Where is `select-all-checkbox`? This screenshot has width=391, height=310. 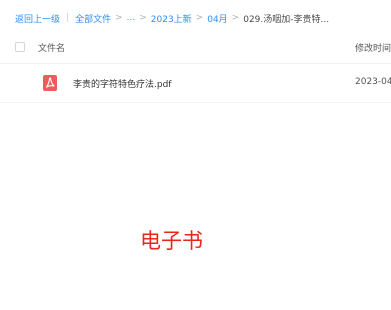 select-all-checkbox is located at coordinates (20, 47).